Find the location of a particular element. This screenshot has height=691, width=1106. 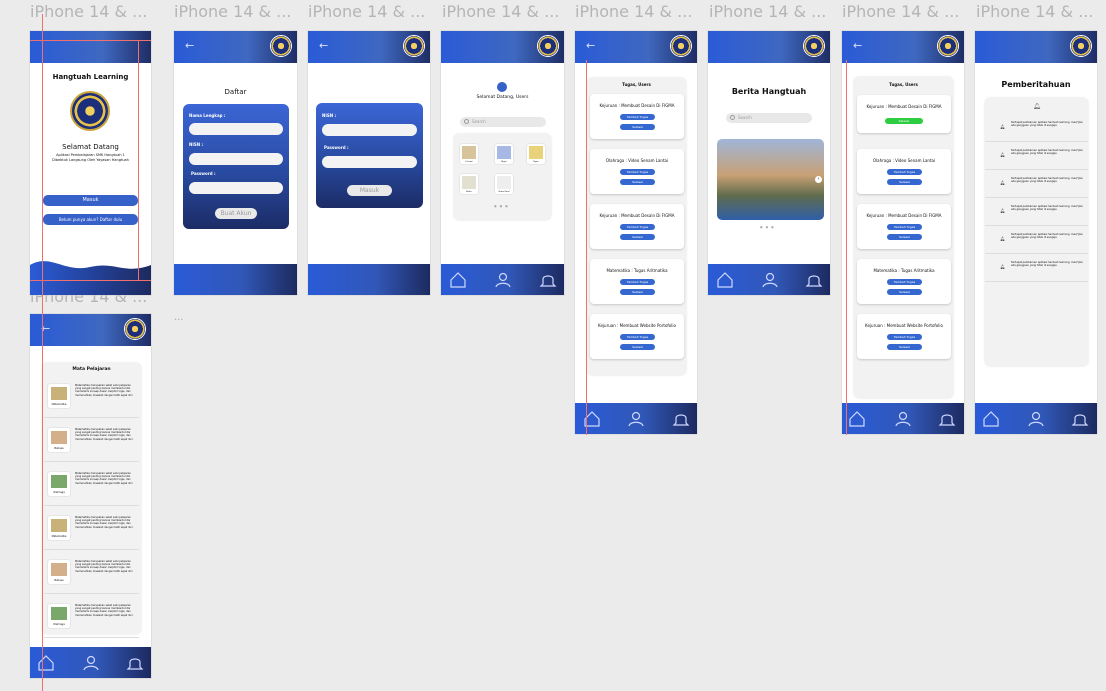

task-title: Kejuruan : Membuat Desain Di FIGMA is located at coordinates (637, 215).